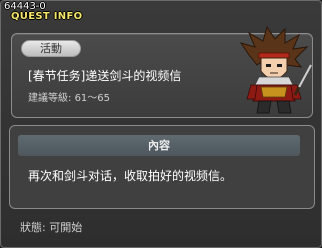 The image size is (322, 248). I want to click on quest-status-value: 可開始, so click(66, 227).